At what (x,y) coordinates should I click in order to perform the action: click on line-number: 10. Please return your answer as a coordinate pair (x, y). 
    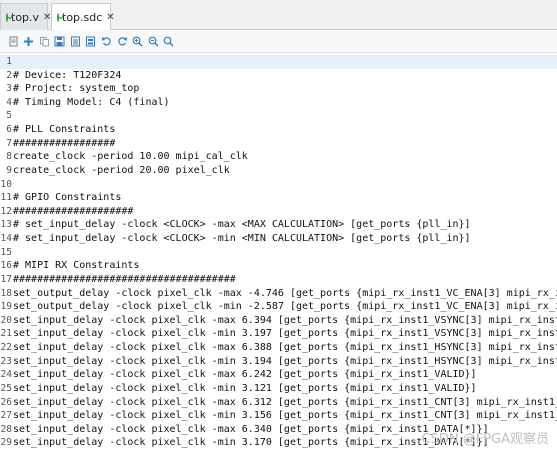
    Looking at the image, I should click on (6, 184).